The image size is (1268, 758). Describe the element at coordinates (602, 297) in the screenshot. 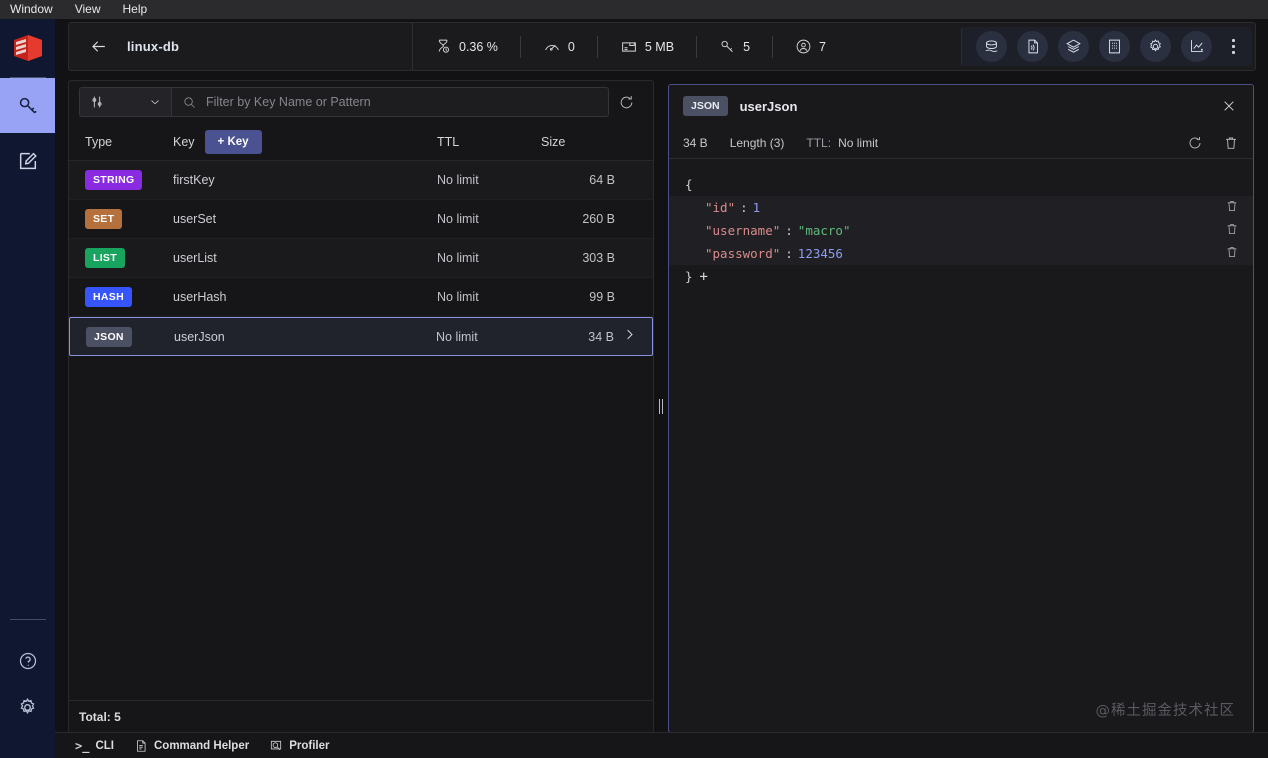

I see `row-size: 99 B` at that location.